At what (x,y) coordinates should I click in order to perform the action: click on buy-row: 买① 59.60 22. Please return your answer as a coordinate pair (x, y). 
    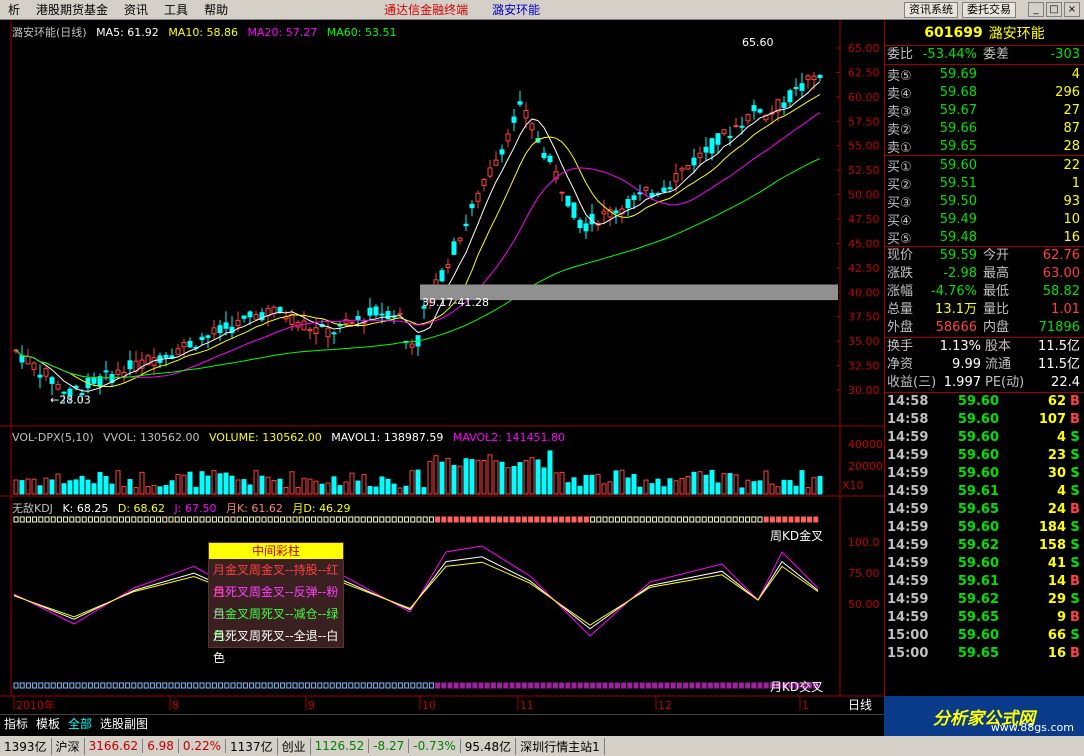
    Looking at the image, I should click on (984, 165).